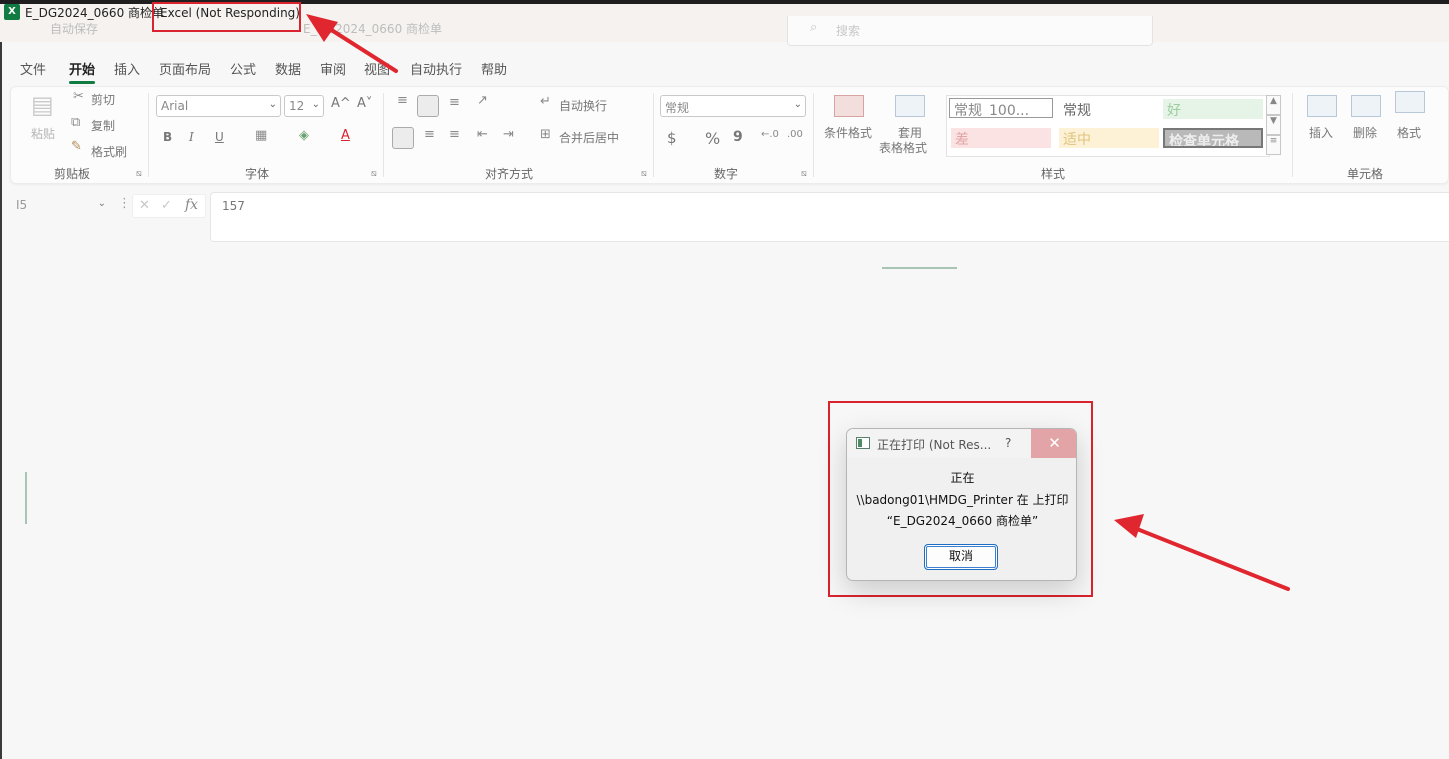 This screenshot has width=1449, height=759. What do you see at coordinates (109, 151) in the screenshot?
I see `format-painter-button: 格式刷` at bounding box center [109, 151].